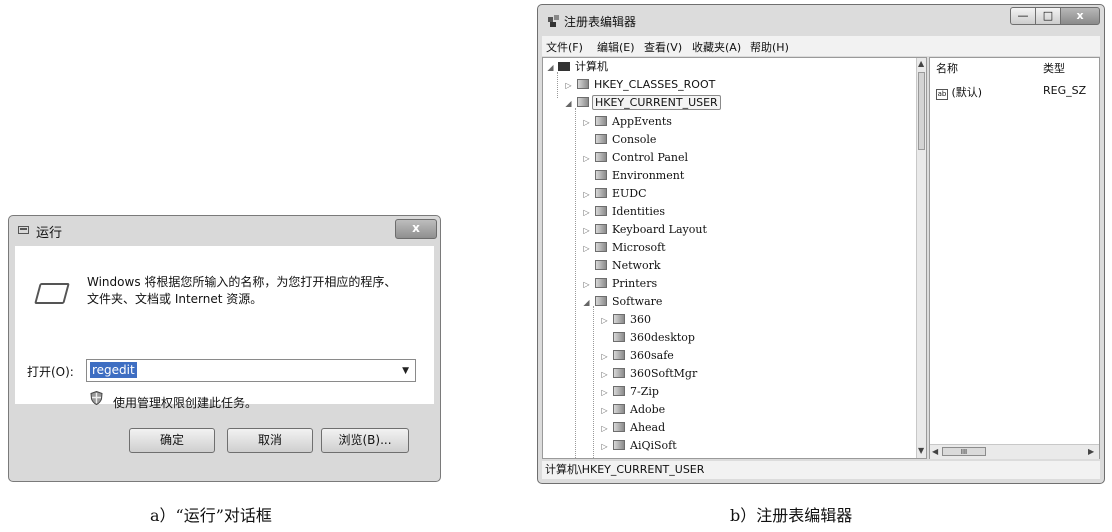  I want to click on close-icon: x, so click(1080, 15).